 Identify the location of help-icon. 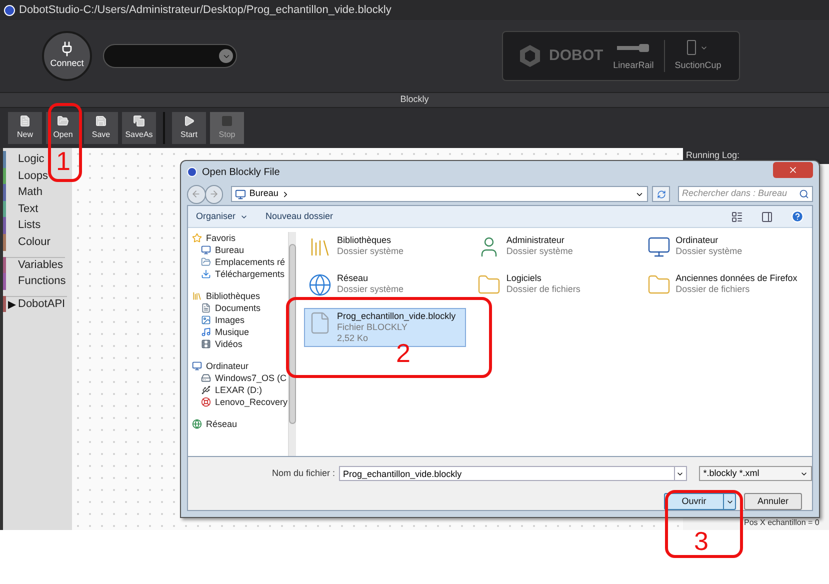
(797, 216).